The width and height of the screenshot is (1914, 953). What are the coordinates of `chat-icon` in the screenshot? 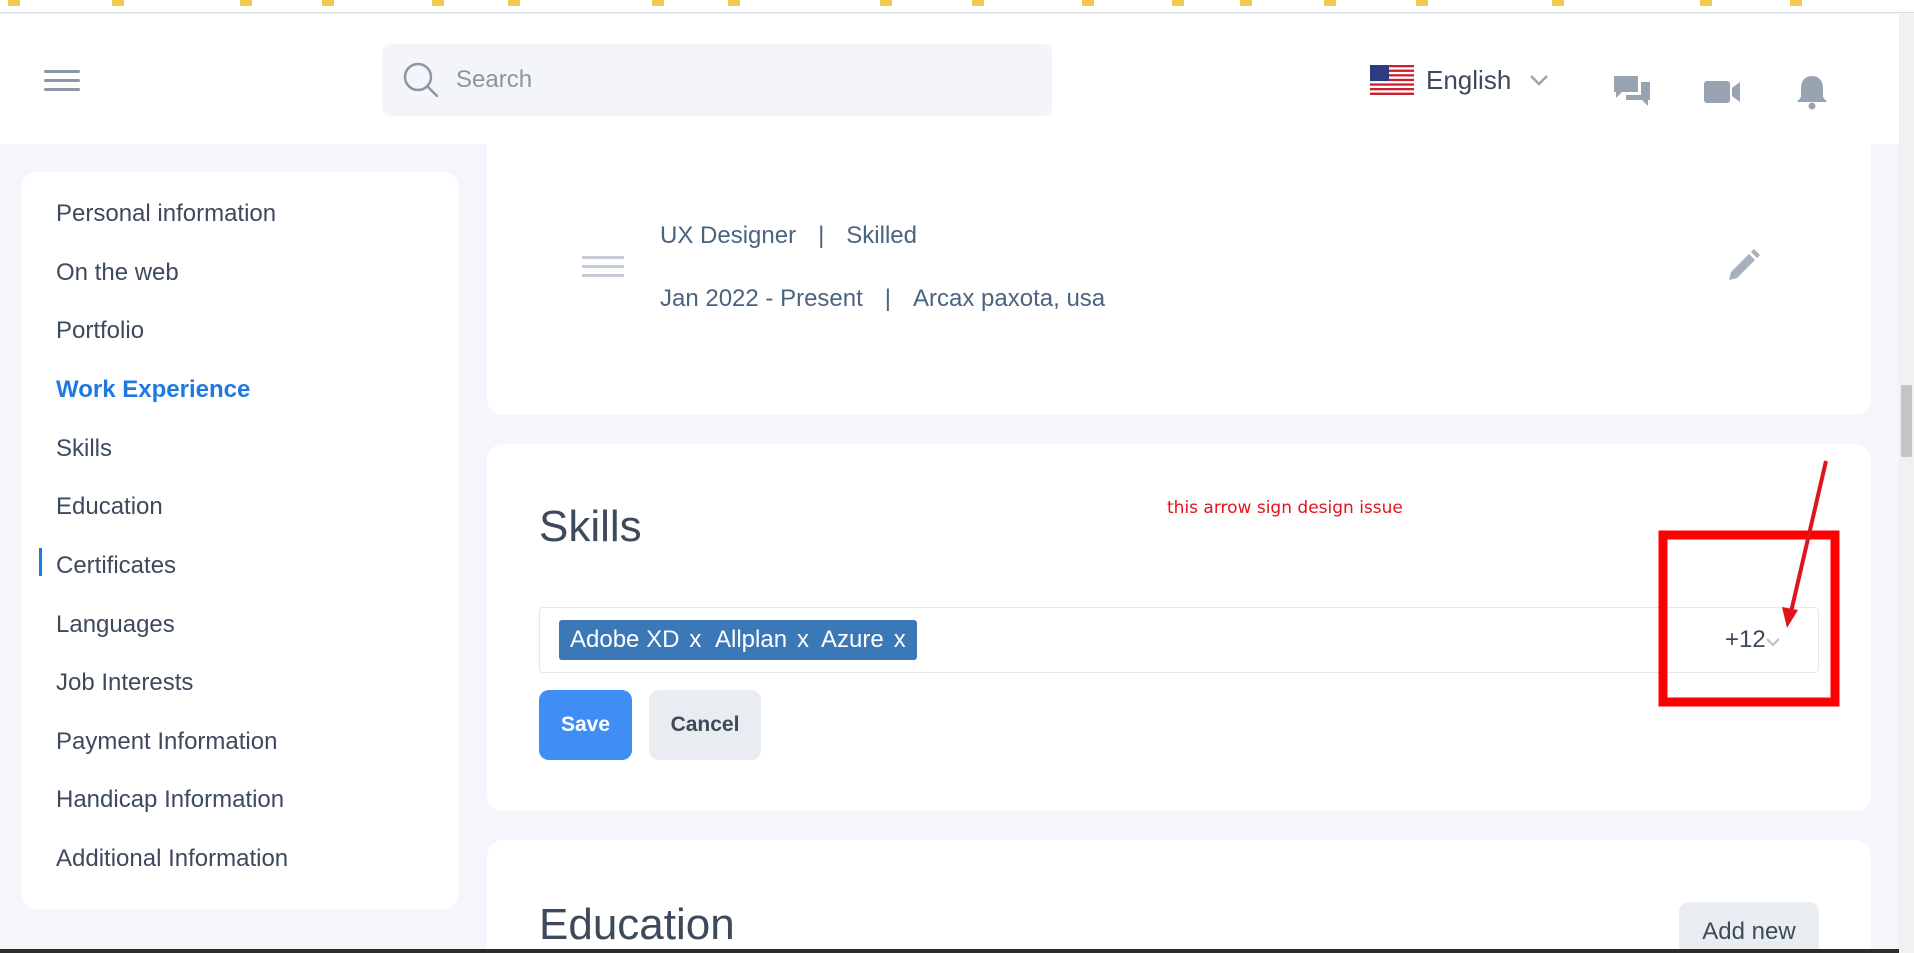 It's located at (1632, 92).